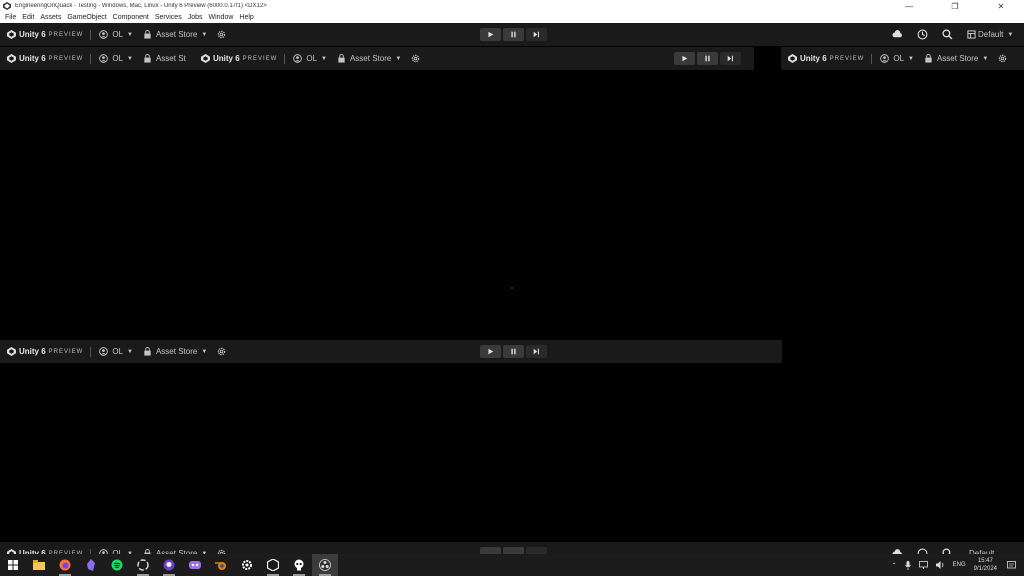 The width and height of the screenshot is (1024, 576). Describe the element at coordinates (1001, 6) in the screenshot. I see `close-button: ✕` at that location.